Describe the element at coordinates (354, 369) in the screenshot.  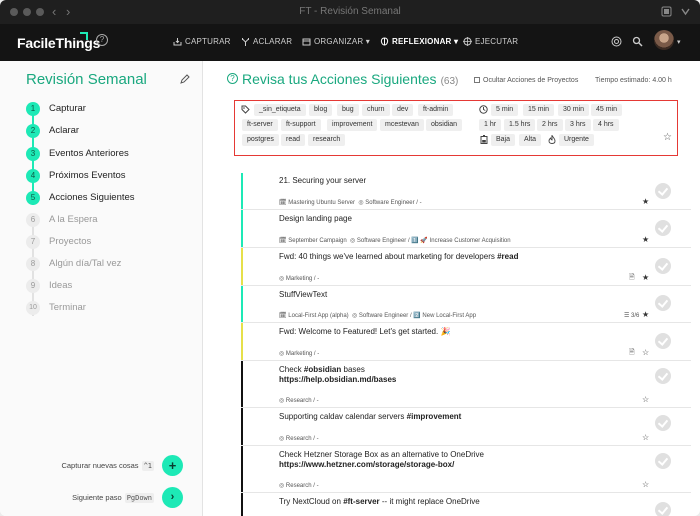
I see `action-title-rest: bases` at that location.